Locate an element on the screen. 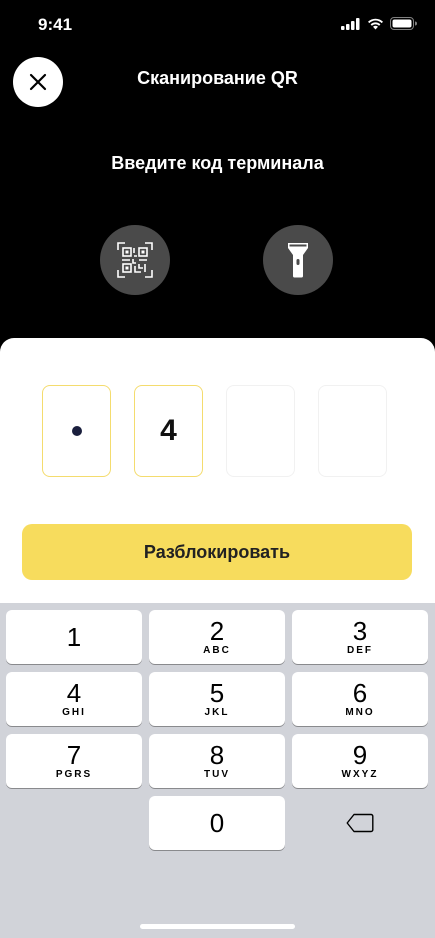  key-3: 3 DEF is located at coordinates (360, 637).